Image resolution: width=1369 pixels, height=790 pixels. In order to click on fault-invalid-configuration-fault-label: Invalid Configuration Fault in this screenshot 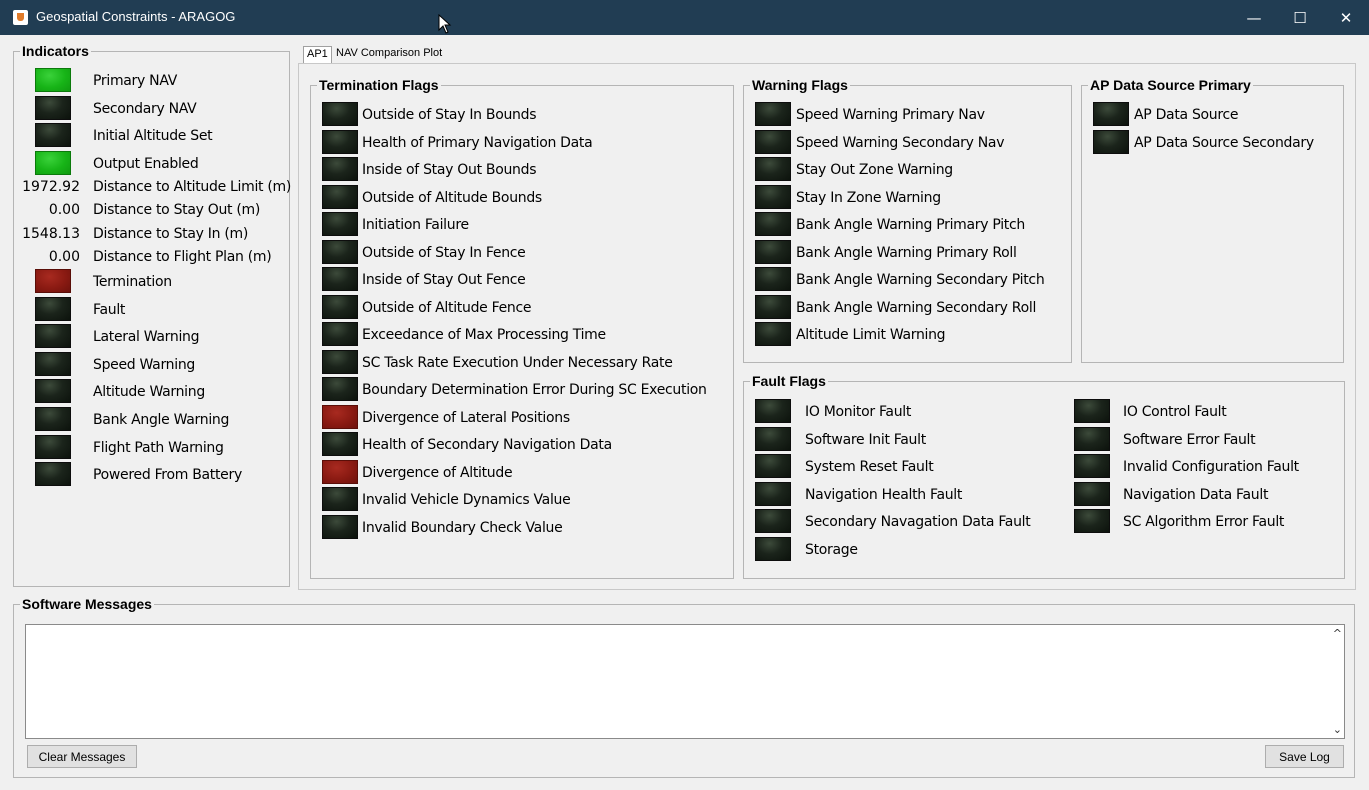, I will do `click(1211, 467)`.